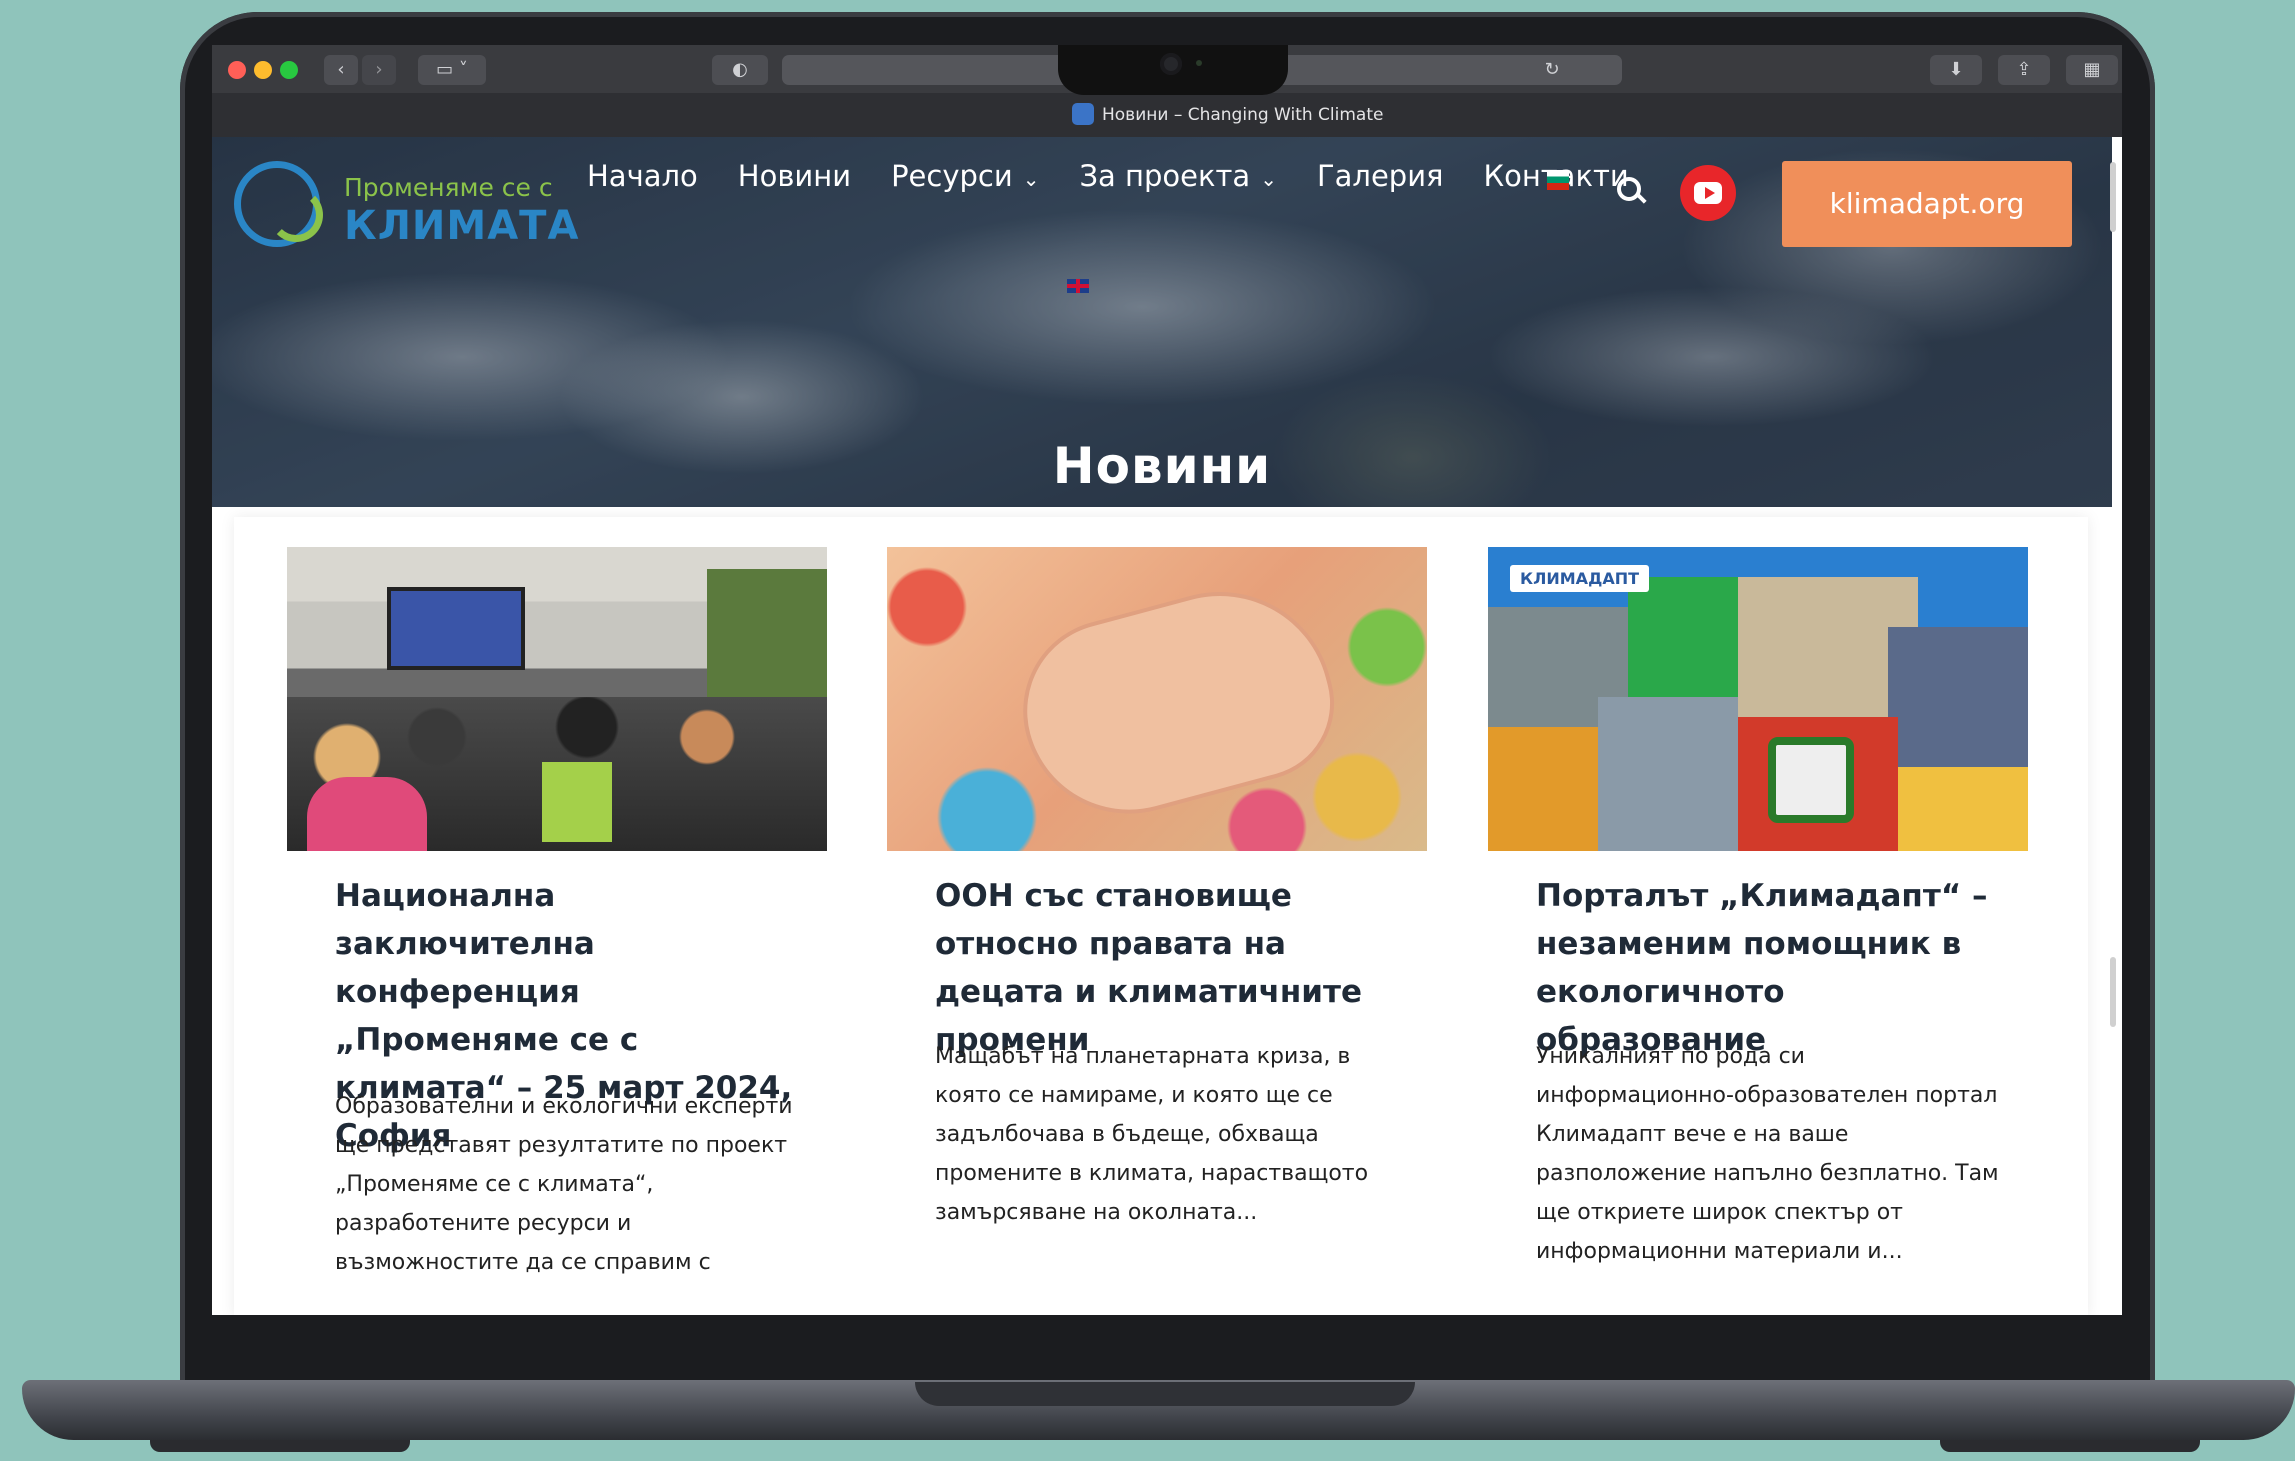  I want to click on reload-button: ↻, so click(1552, 70).